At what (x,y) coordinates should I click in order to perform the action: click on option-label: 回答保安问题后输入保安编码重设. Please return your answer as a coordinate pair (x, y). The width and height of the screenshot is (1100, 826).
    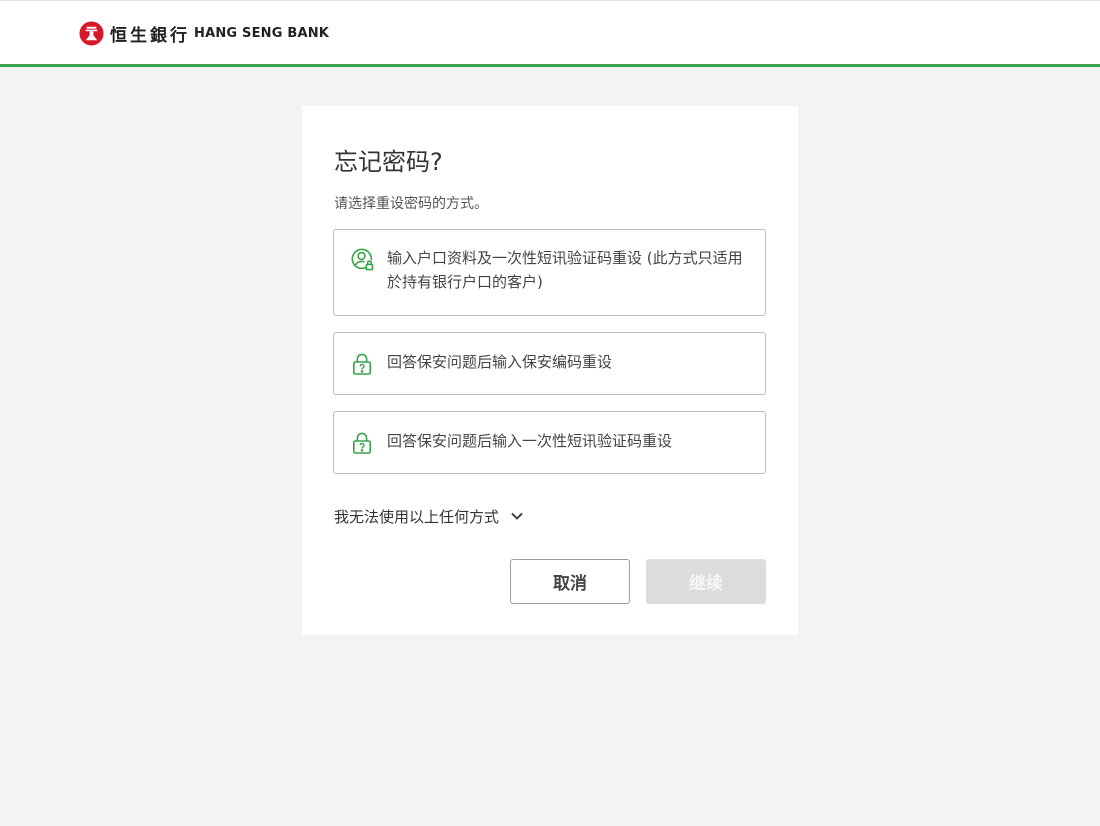
    Looking at the image, I should click on (500, 362).